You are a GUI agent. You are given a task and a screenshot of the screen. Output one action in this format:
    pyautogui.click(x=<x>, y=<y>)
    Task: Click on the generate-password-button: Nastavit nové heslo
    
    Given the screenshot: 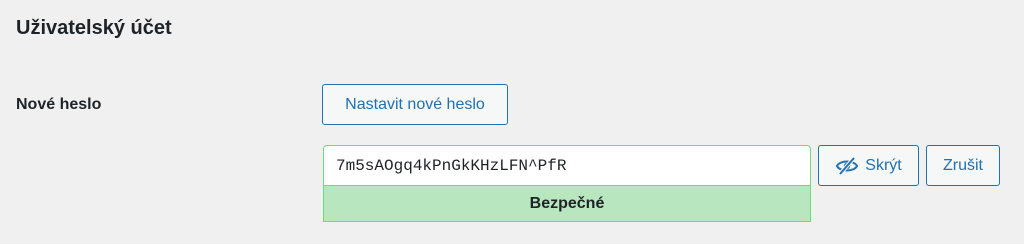 What is the action you would take?
    pyautogui.click(x=415, y=104)
    